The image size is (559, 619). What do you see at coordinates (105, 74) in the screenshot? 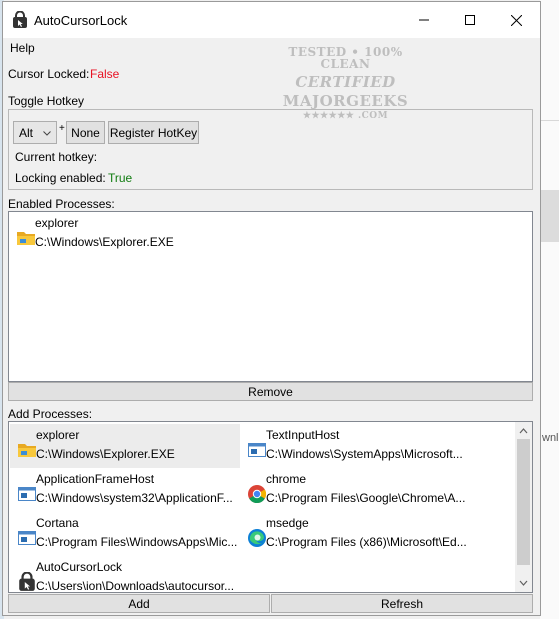
I see `cursor-locked-value: False` at bounding box center [105, 74].